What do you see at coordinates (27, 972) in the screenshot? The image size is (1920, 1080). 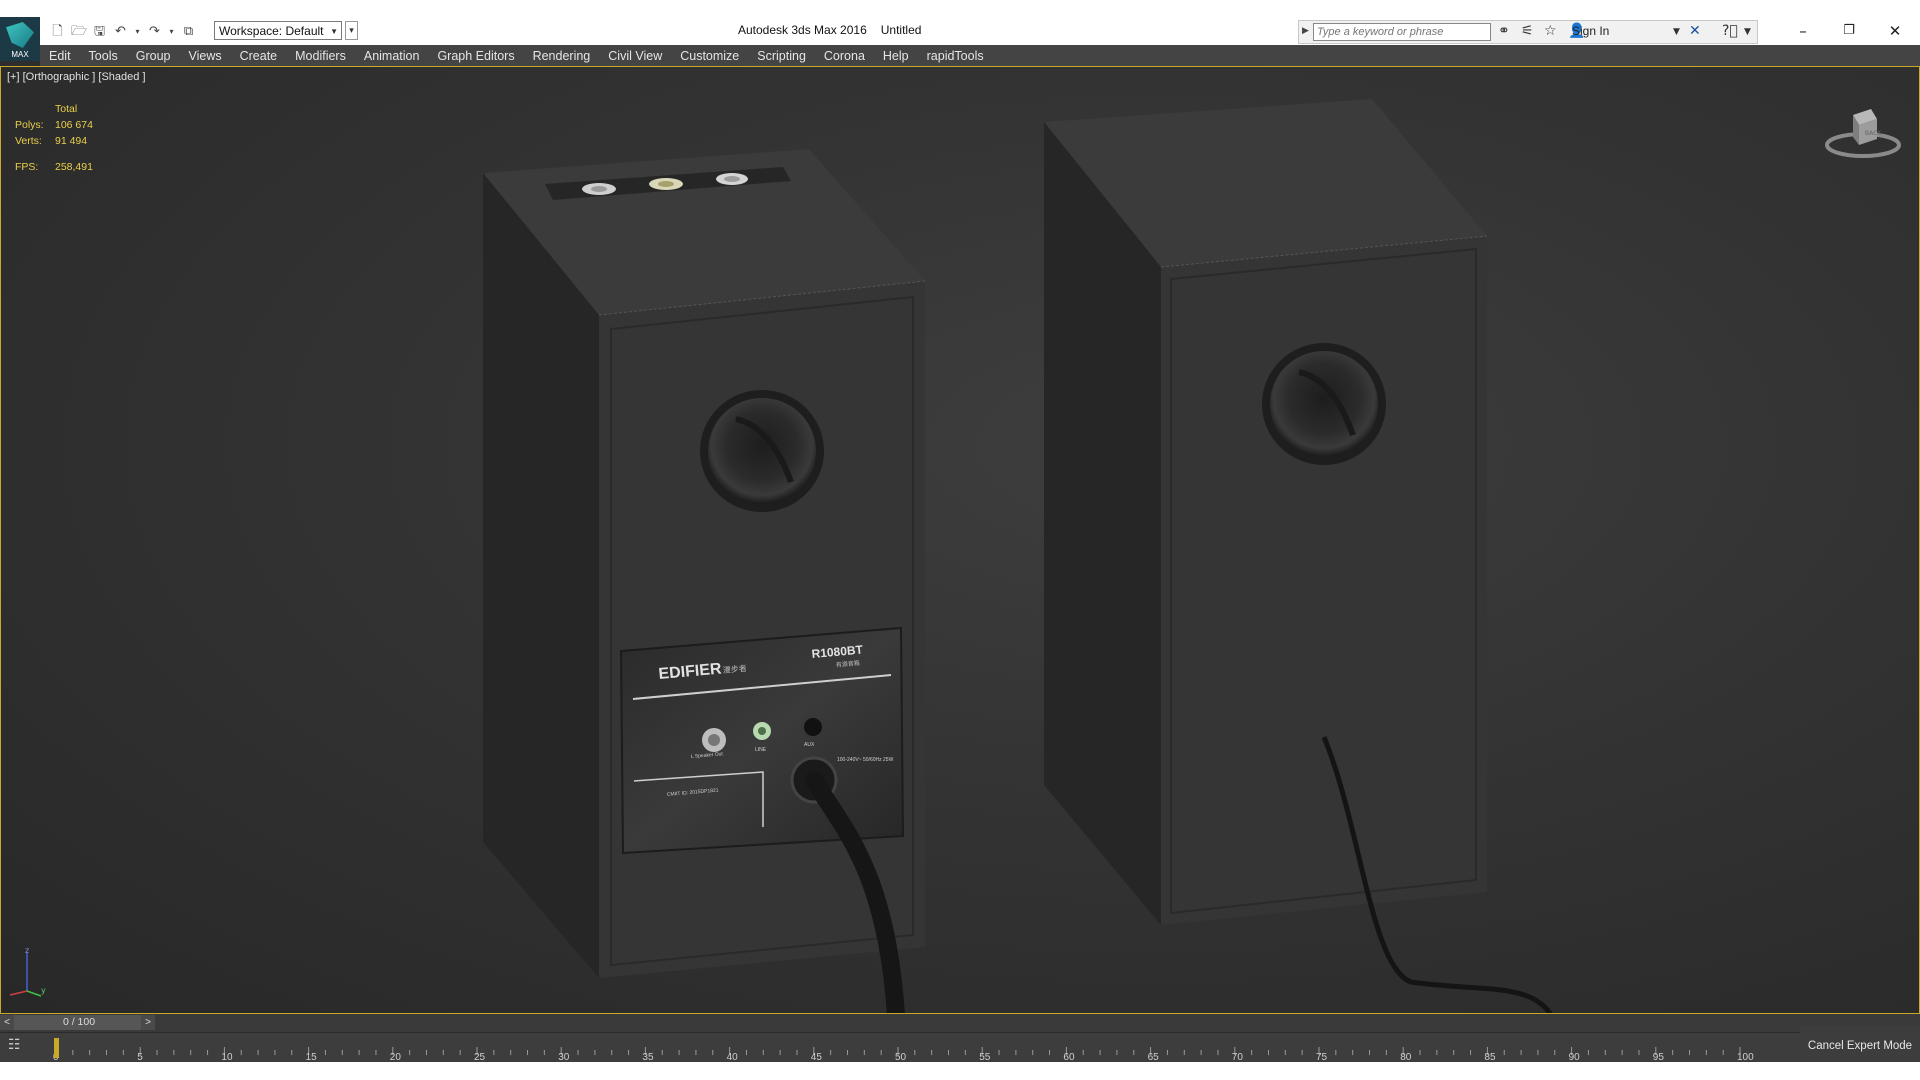 I see `axis-tripod-icon: z y` at bounding box center [27, 972].